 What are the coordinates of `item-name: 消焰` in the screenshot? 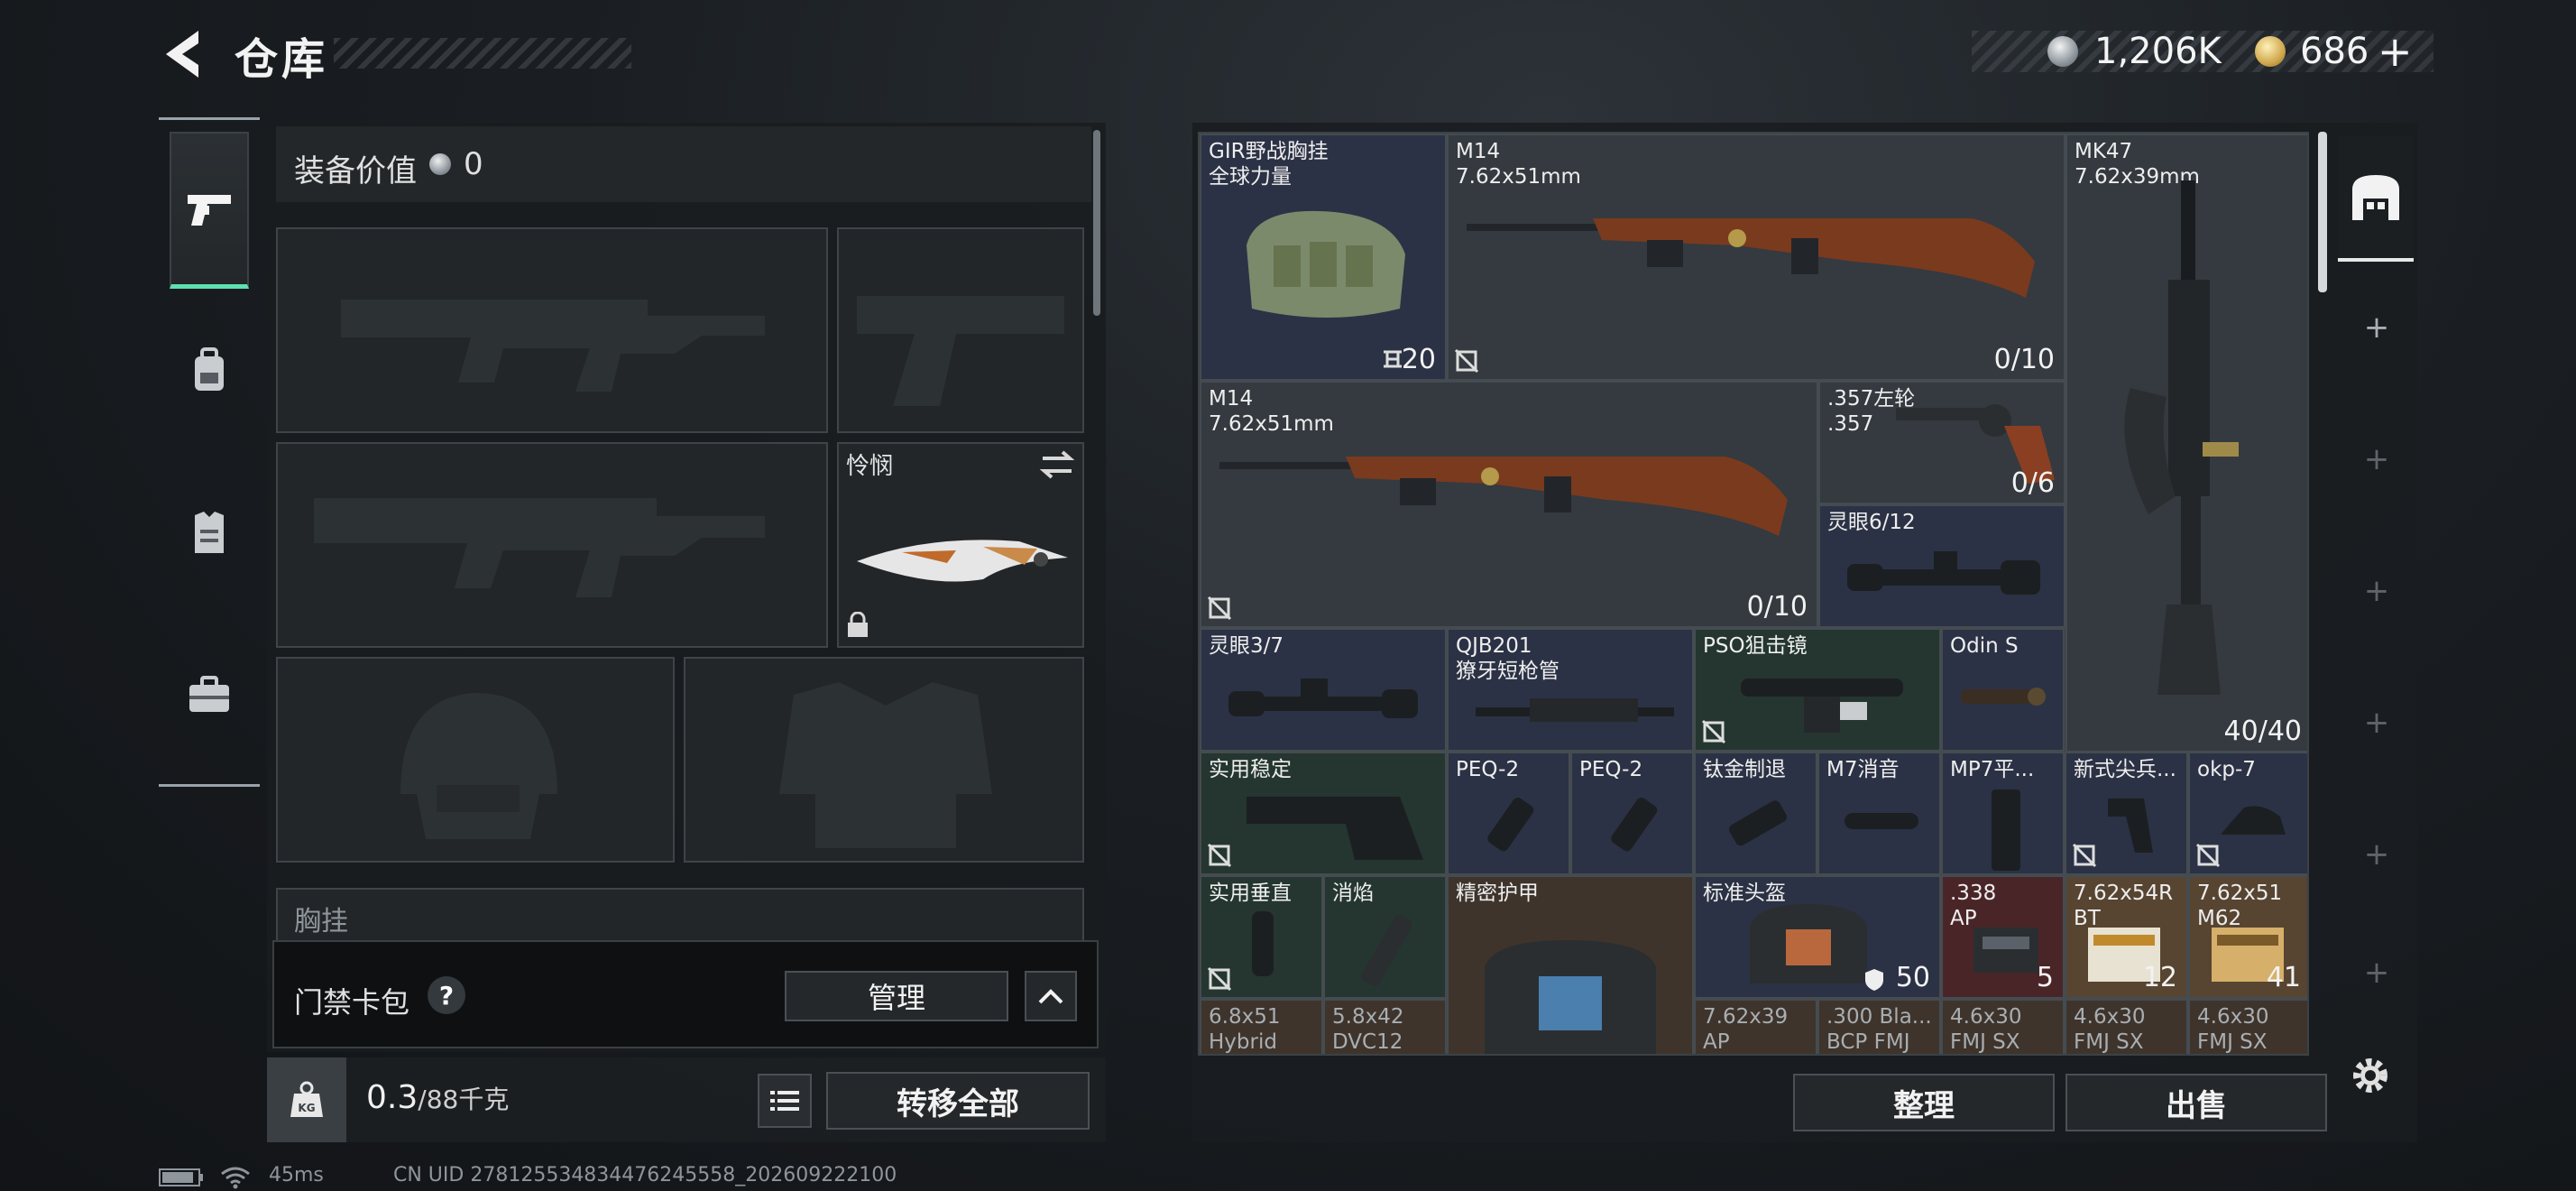 It's located at (1353, 893).